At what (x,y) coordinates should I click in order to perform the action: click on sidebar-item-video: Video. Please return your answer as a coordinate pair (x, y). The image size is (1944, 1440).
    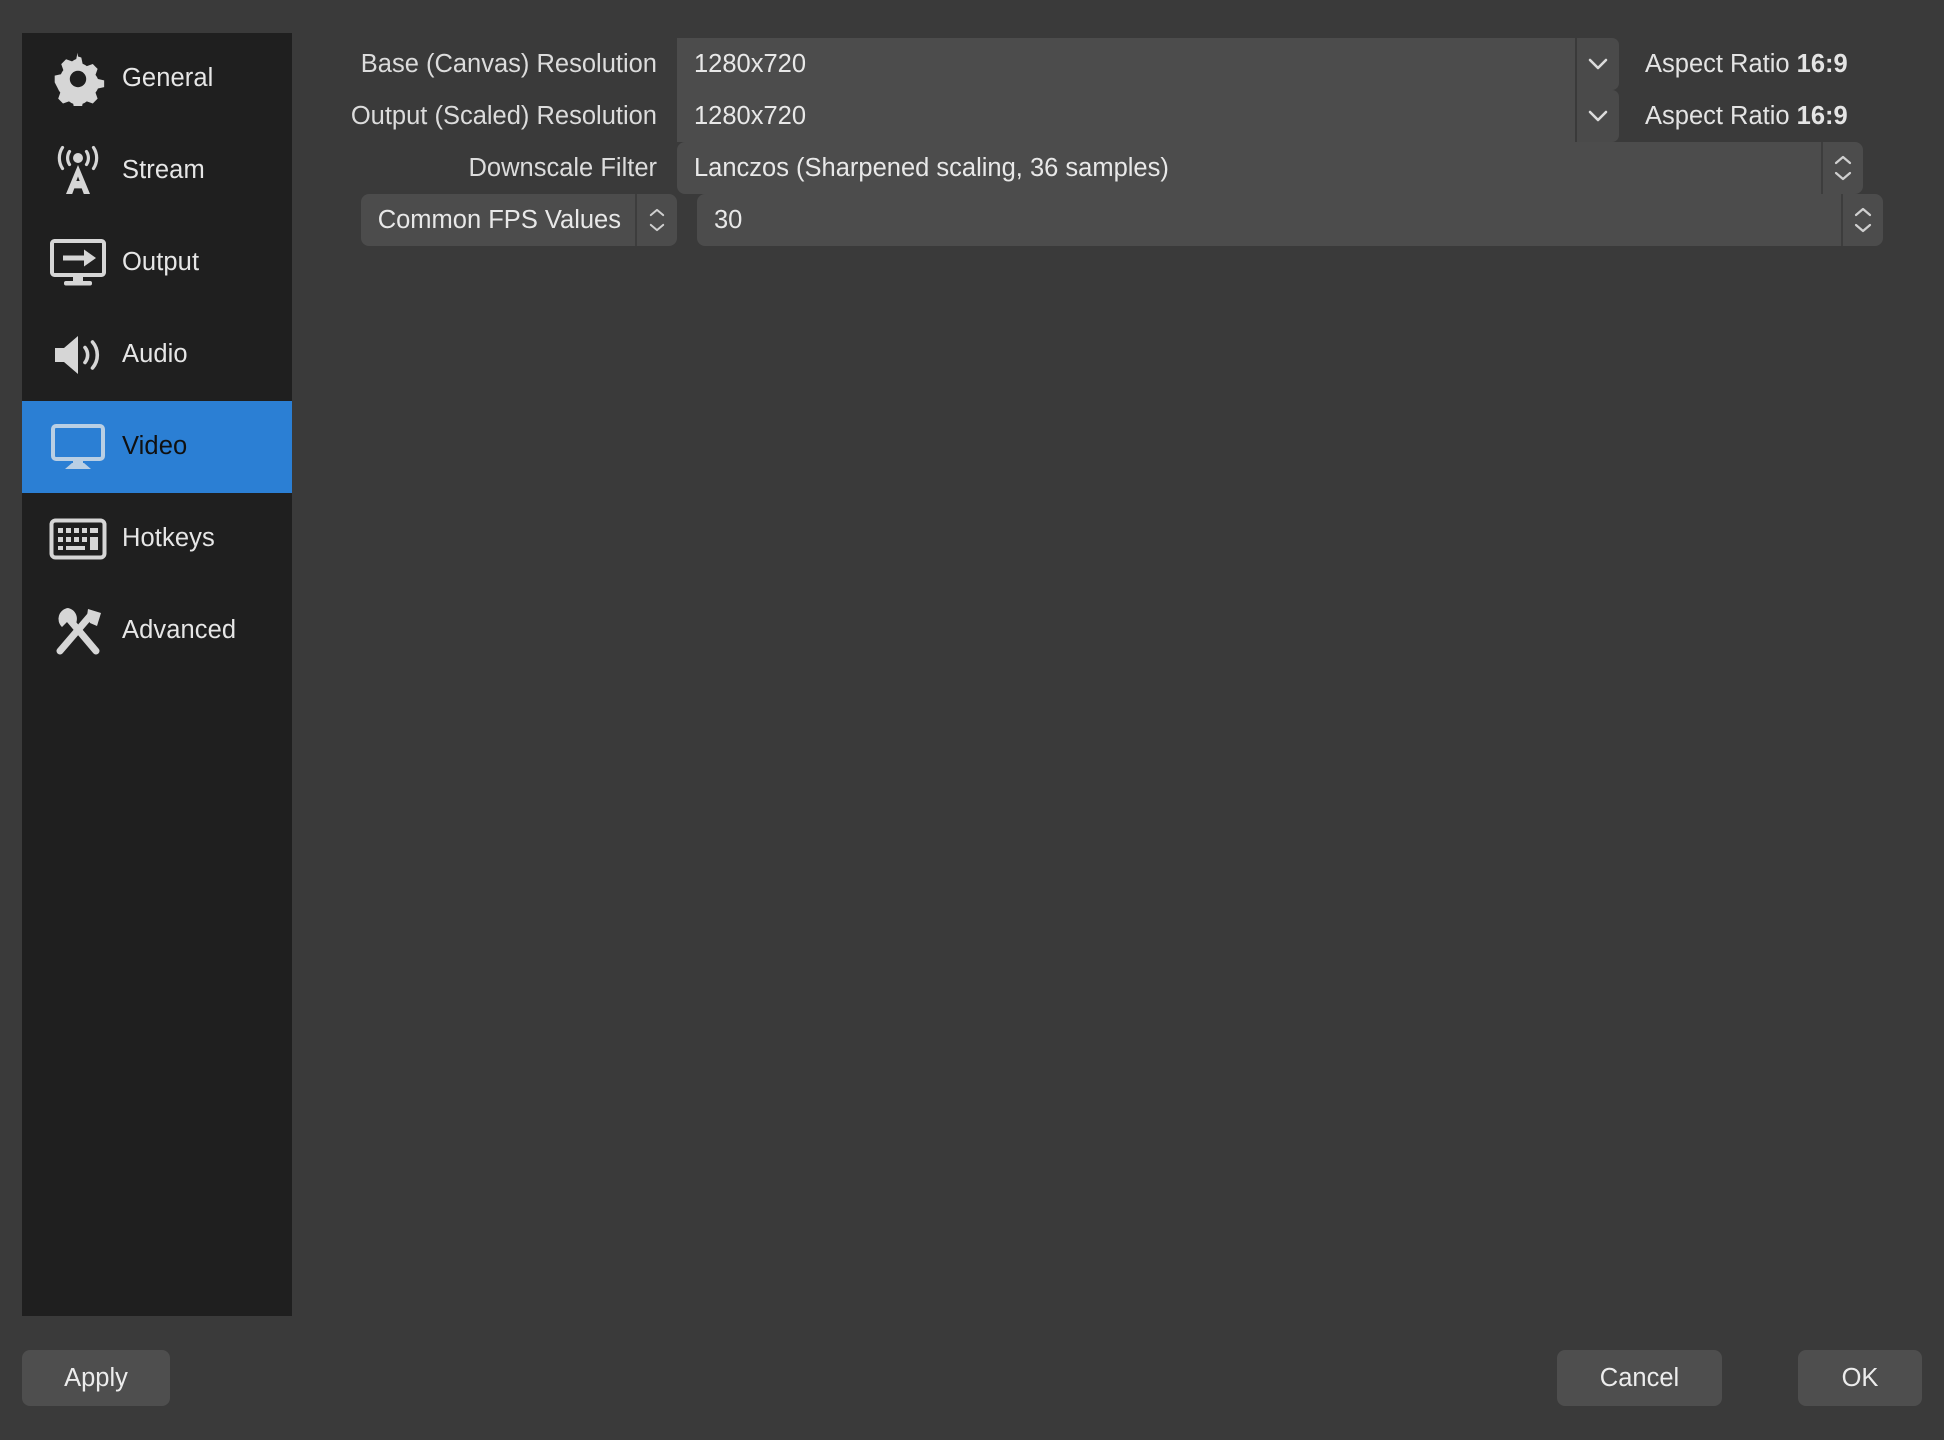
    Looking at the image, I should click on (157, 447).